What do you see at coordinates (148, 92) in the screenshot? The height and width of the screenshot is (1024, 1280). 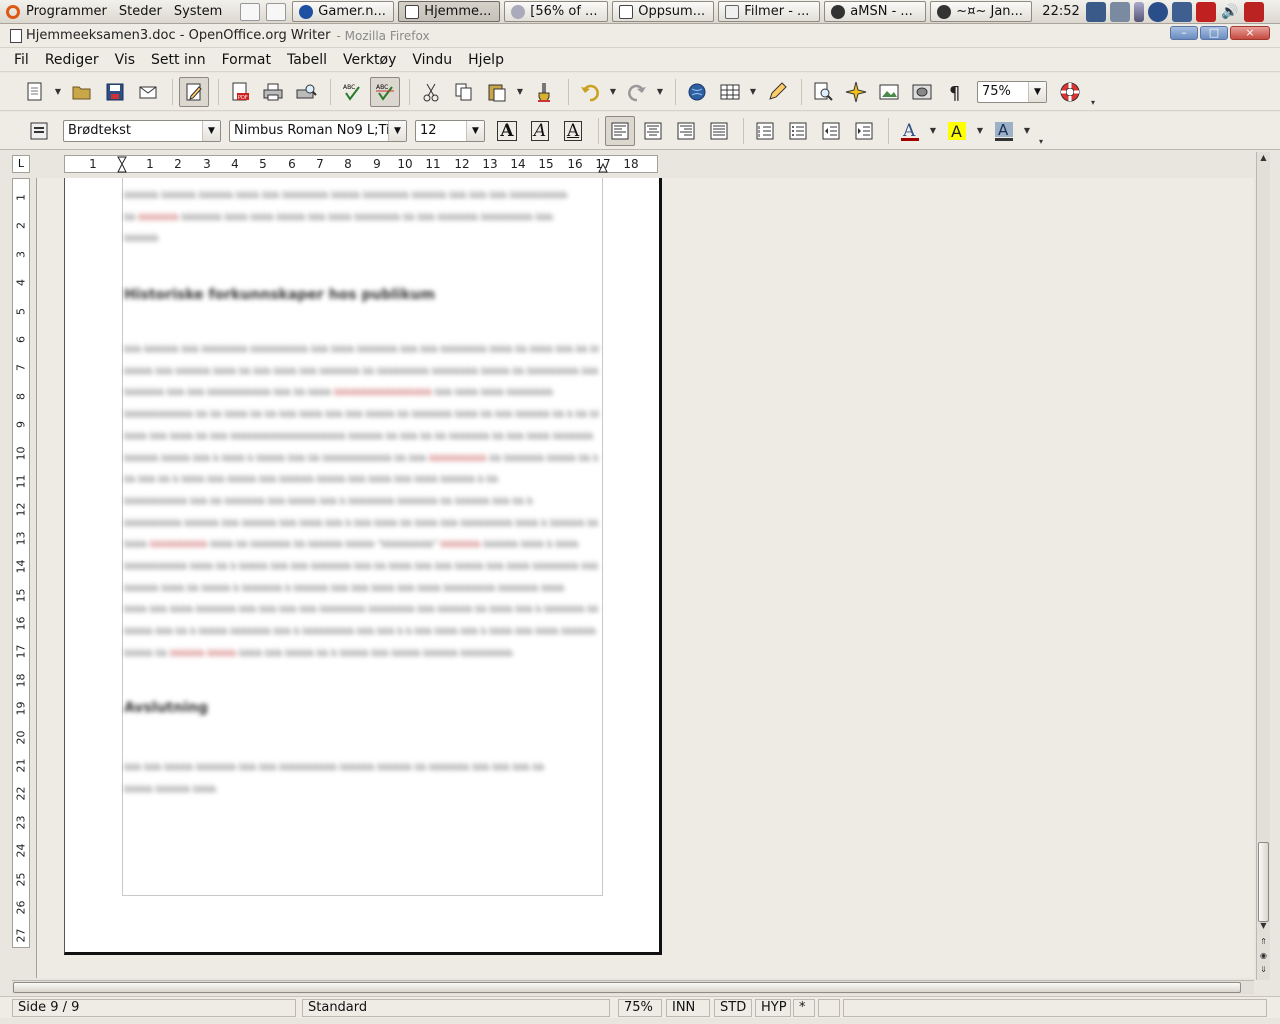 I see `email-button` at bounding box center [148, 92].